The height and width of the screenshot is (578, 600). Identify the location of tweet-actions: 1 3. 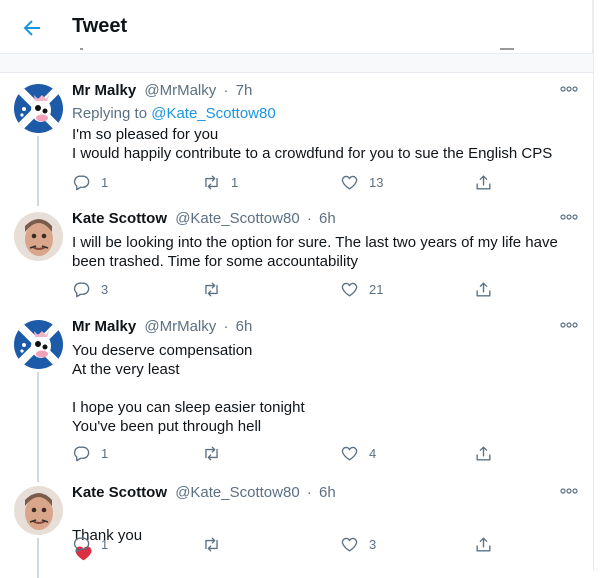
(292, 545).